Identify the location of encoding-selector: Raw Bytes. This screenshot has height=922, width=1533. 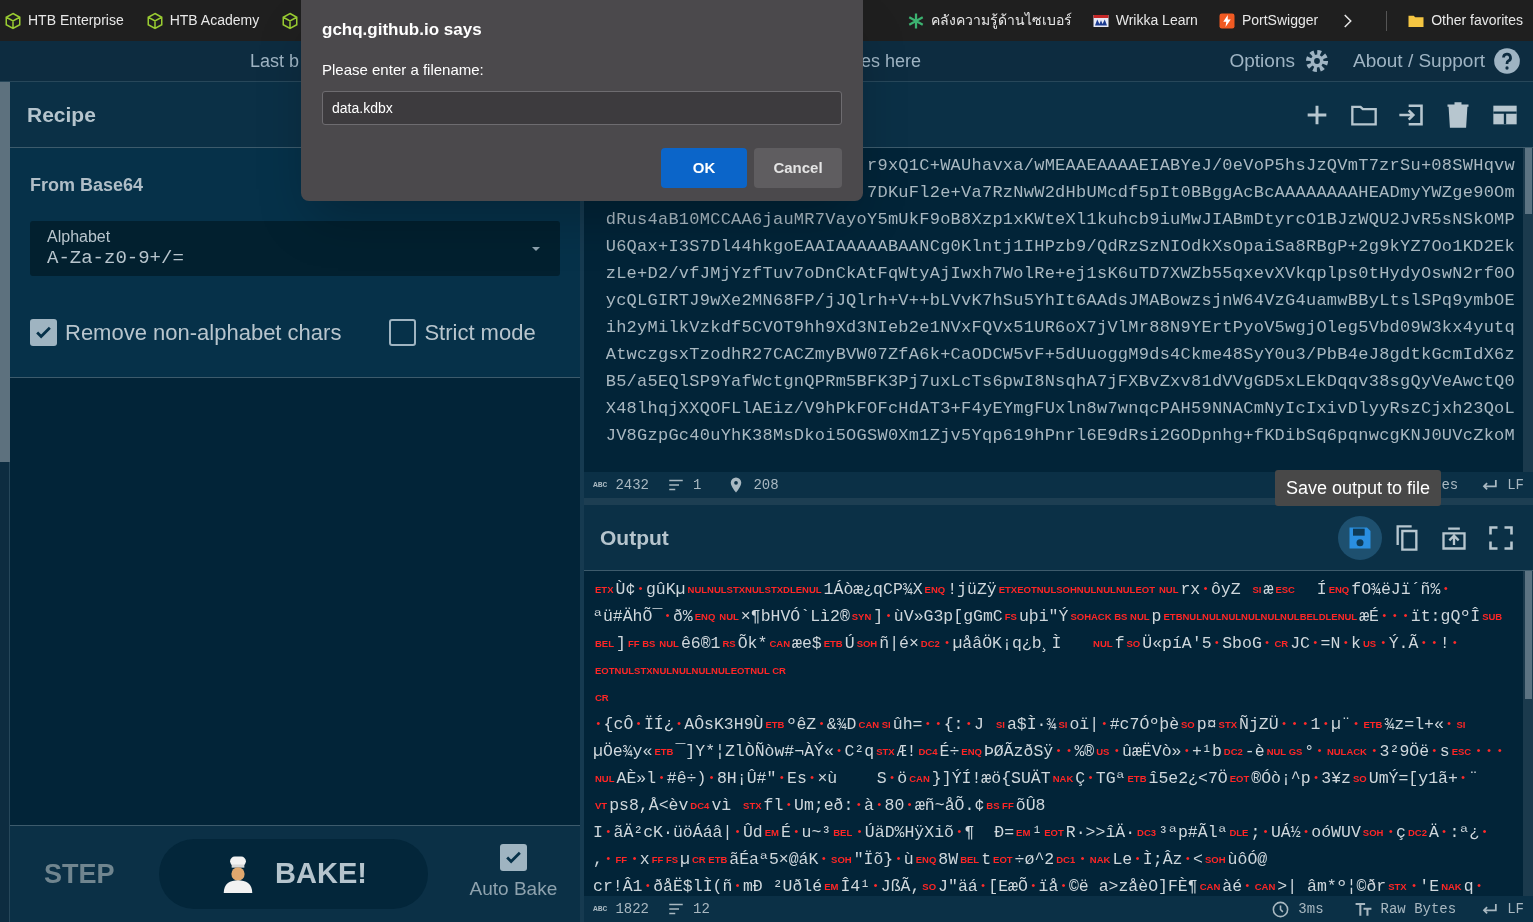
(1418, 909).